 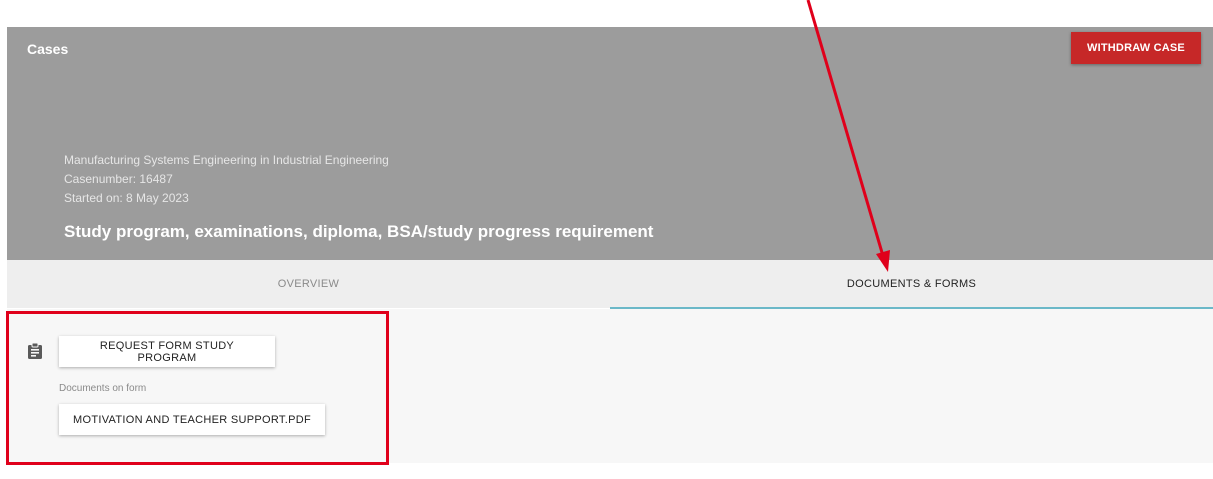 I want to click on tab-overview: OVERVIEW, so click(x=308, y=284).